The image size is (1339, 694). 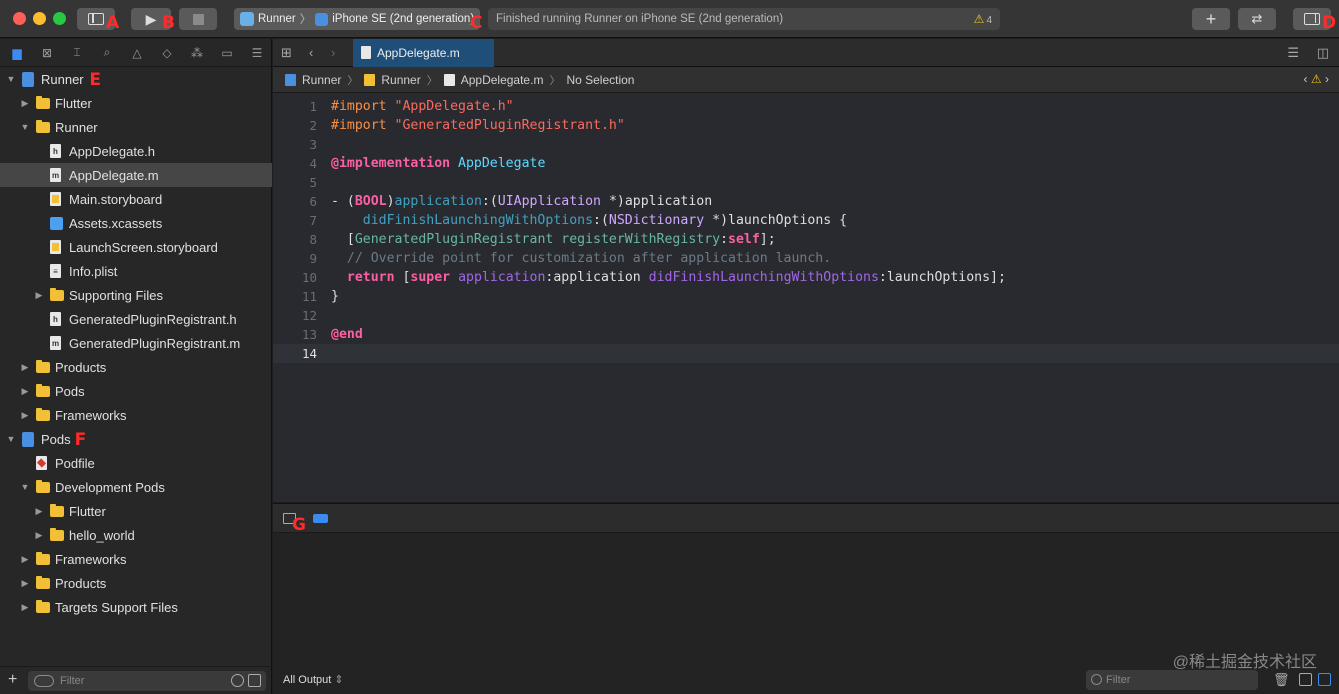 What do you see at coordinates (320, 518) in the screenshot?
I see `breakpoints-toggle-icon` at bounding box center [320, 518].